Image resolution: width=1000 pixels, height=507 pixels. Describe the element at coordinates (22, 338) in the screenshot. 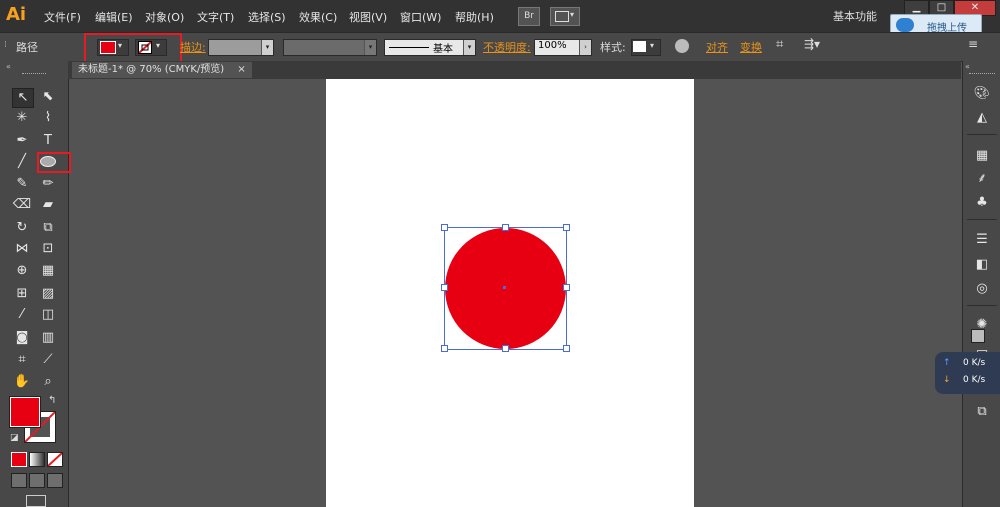

I see `symbol-sprayer-tool-icon: ◙` at that location.